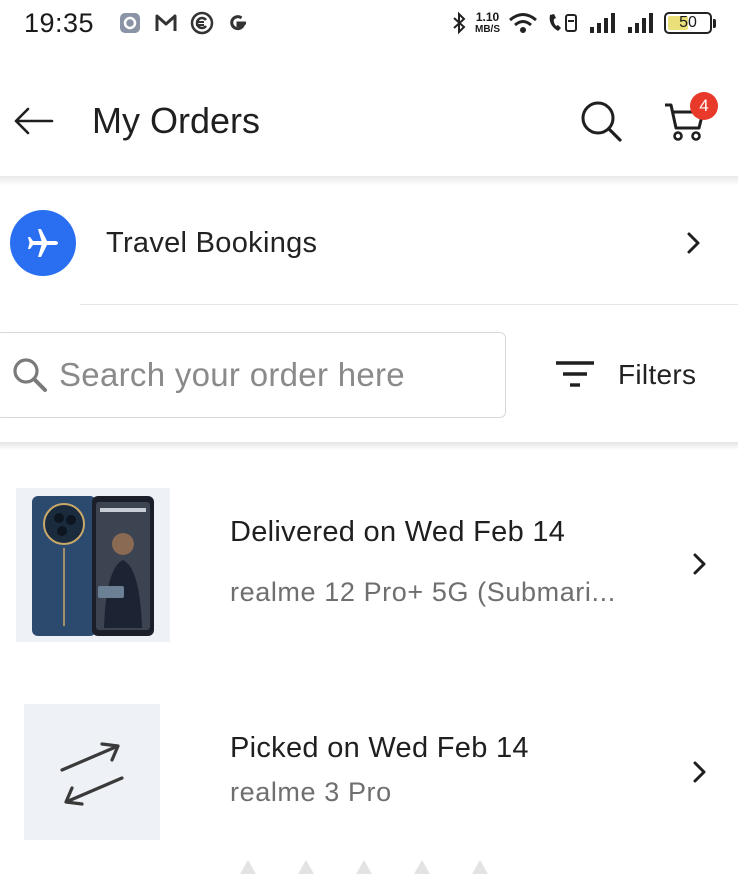 The width and height of the screenshot is (738, 874). What do you see at coordinates (369, 23) in the screenshot?
I see `status-bar: 19:35 1.10 MB/S 50` at bounding box center [369, 23].